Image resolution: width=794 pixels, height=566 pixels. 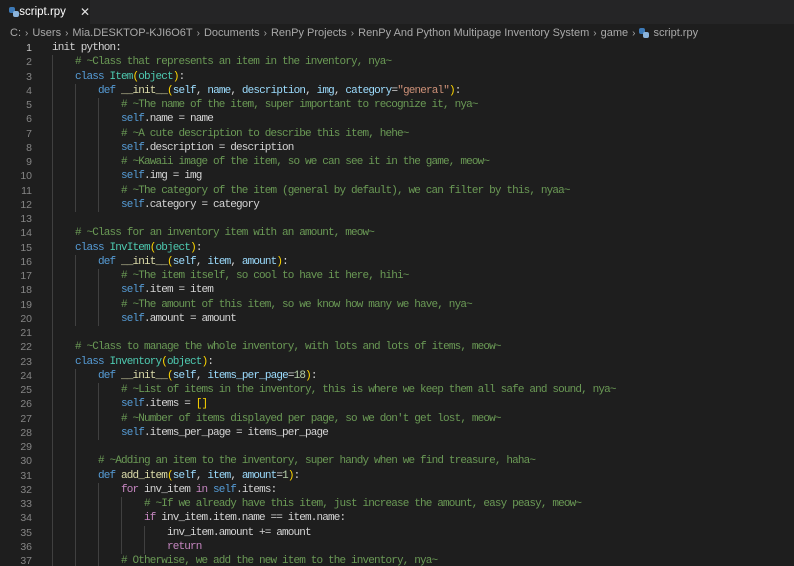 What do you see at coordinates (397, 447) in the screenshot?
I see `code-line: 29` at bounding box center [397, 447].